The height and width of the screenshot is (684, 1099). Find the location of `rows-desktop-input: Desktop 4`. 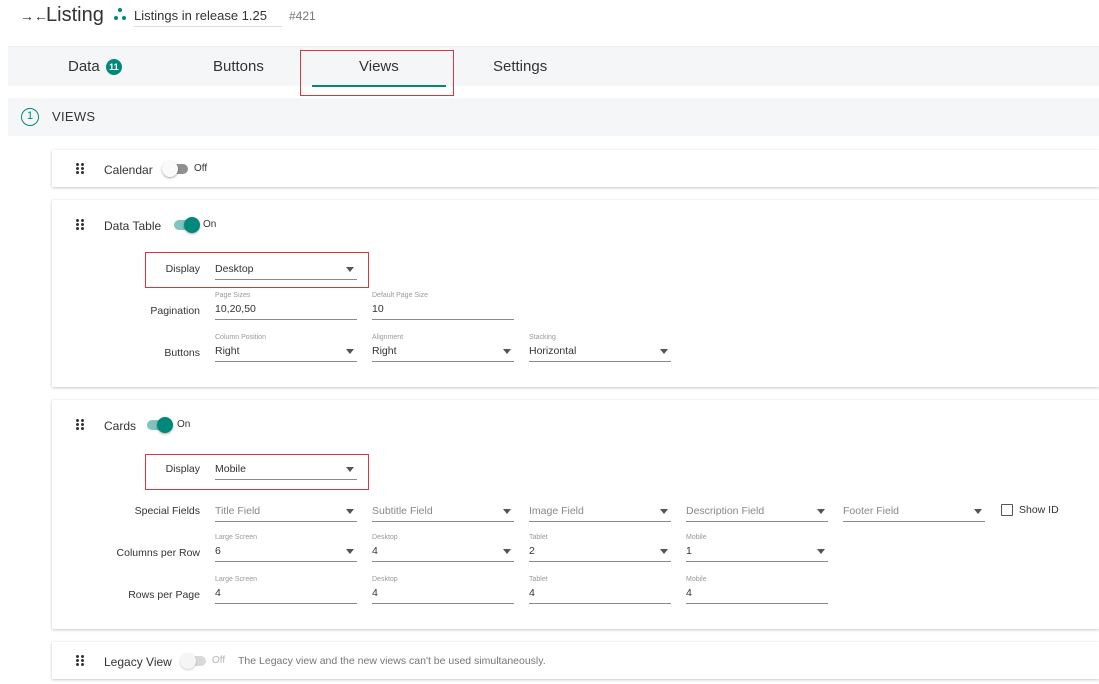

rows-desktop-input: Desktop 4 is located at coordinates (443, 590).